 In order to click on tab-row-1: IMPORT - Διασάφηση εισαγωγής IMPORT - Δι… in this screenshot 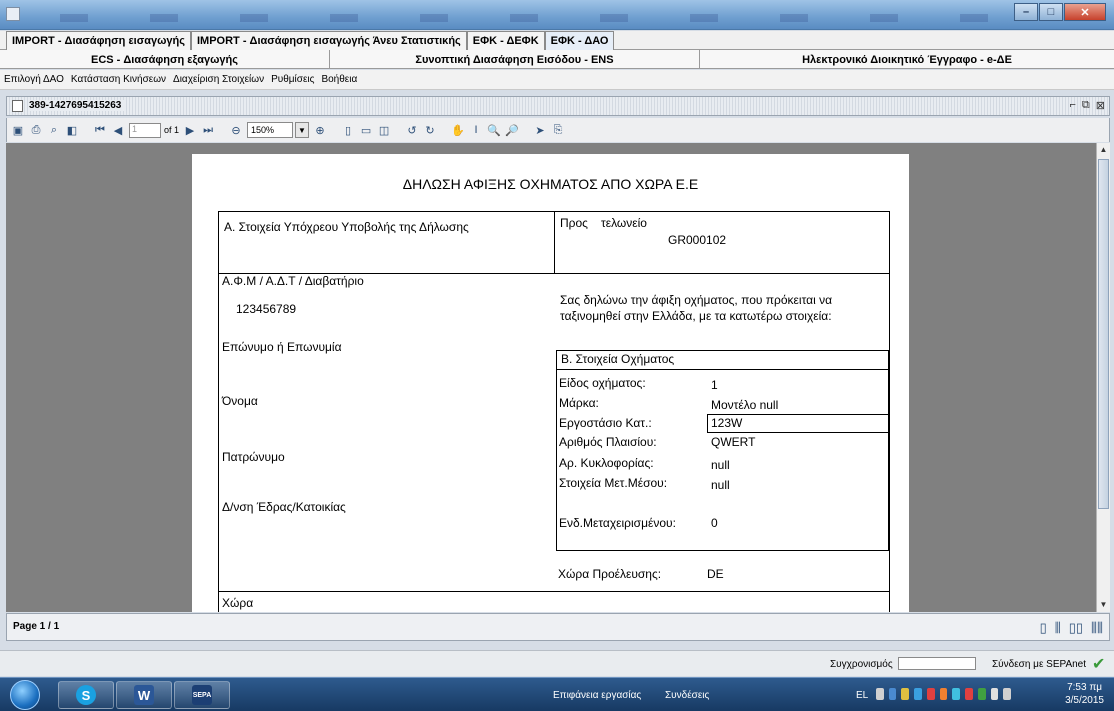, I will do `click(557, 40)`.